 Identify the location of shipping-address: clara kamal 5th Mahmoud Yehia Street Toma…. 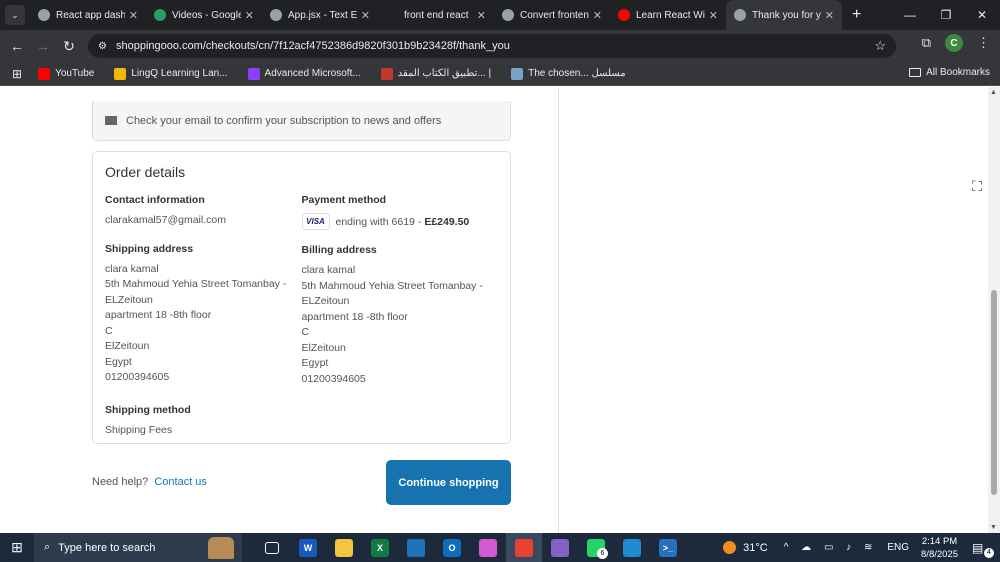
(203, 324).